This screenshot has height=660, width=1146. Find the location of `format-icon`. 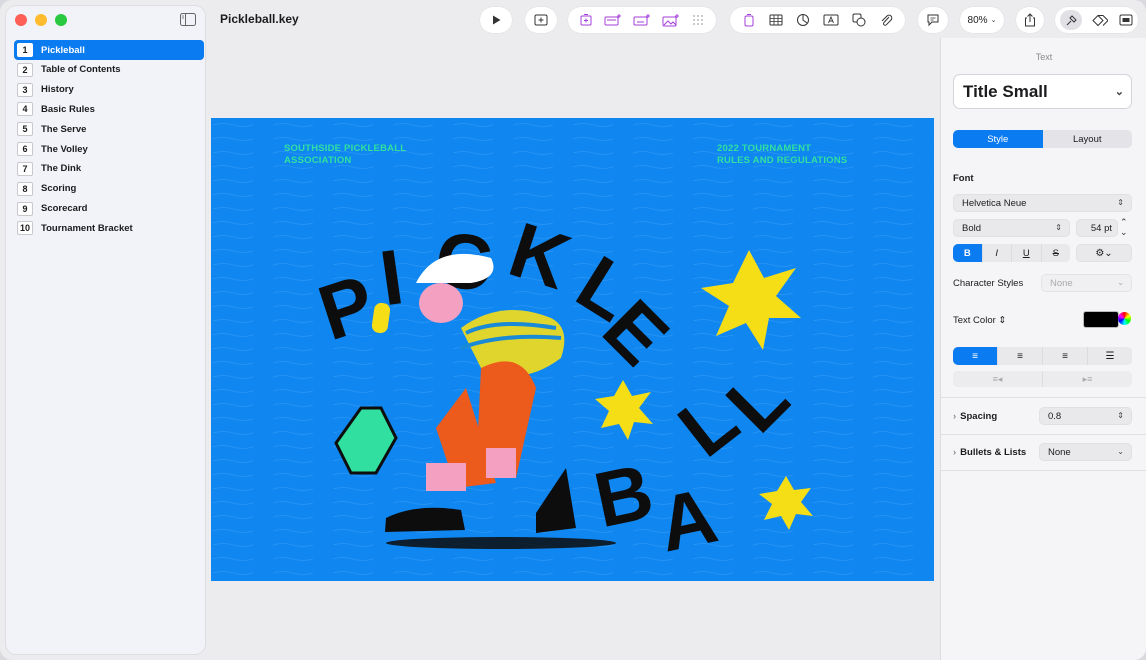

format-icon is located at coordinates (1071, 19).